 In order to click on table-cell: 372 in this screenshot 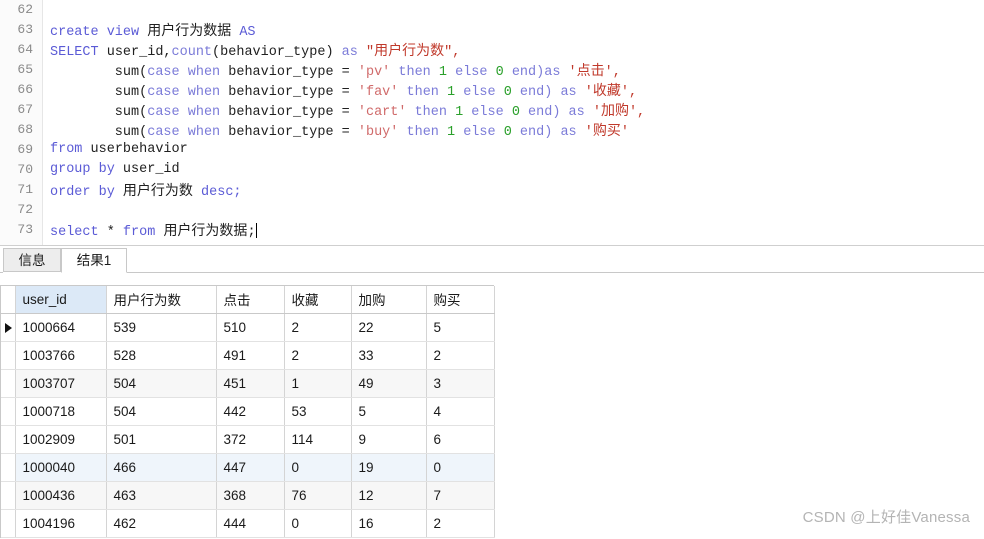, I will do `click(250, 439)`.